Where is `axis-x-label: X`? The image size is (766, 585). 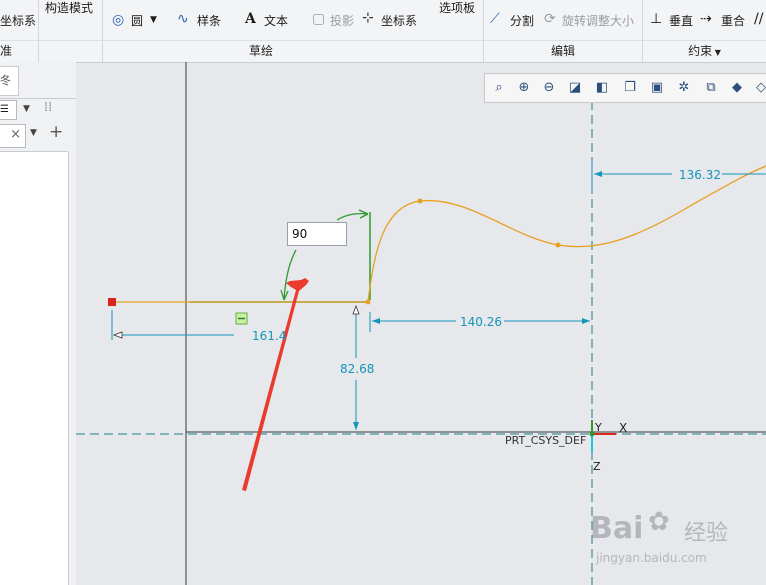 axis-x-label: X is located at coordinates (623, 428).